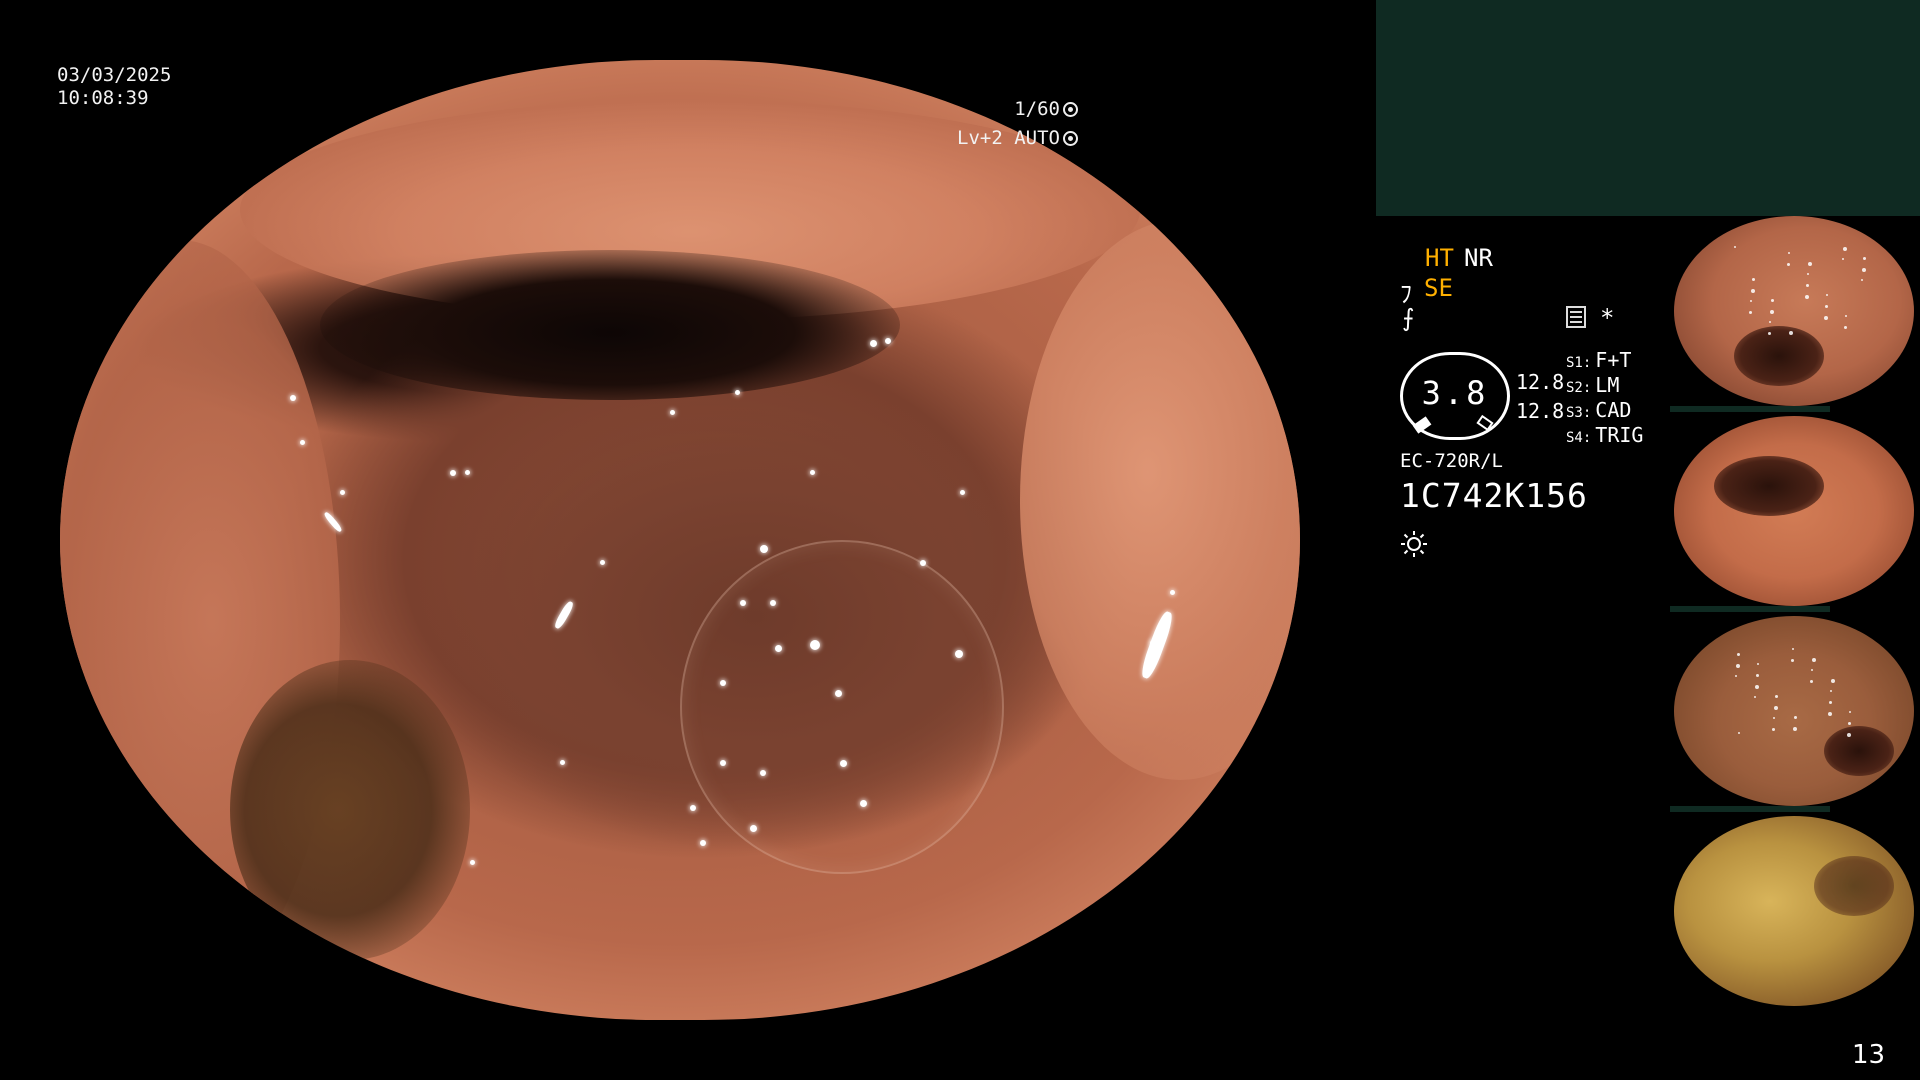 The image size is (1920, 1080). What do you see at coordinates (1540, 411) in the screenshot?
I see `value-readout-2: 12.8` at bounding box center [1540, 411].